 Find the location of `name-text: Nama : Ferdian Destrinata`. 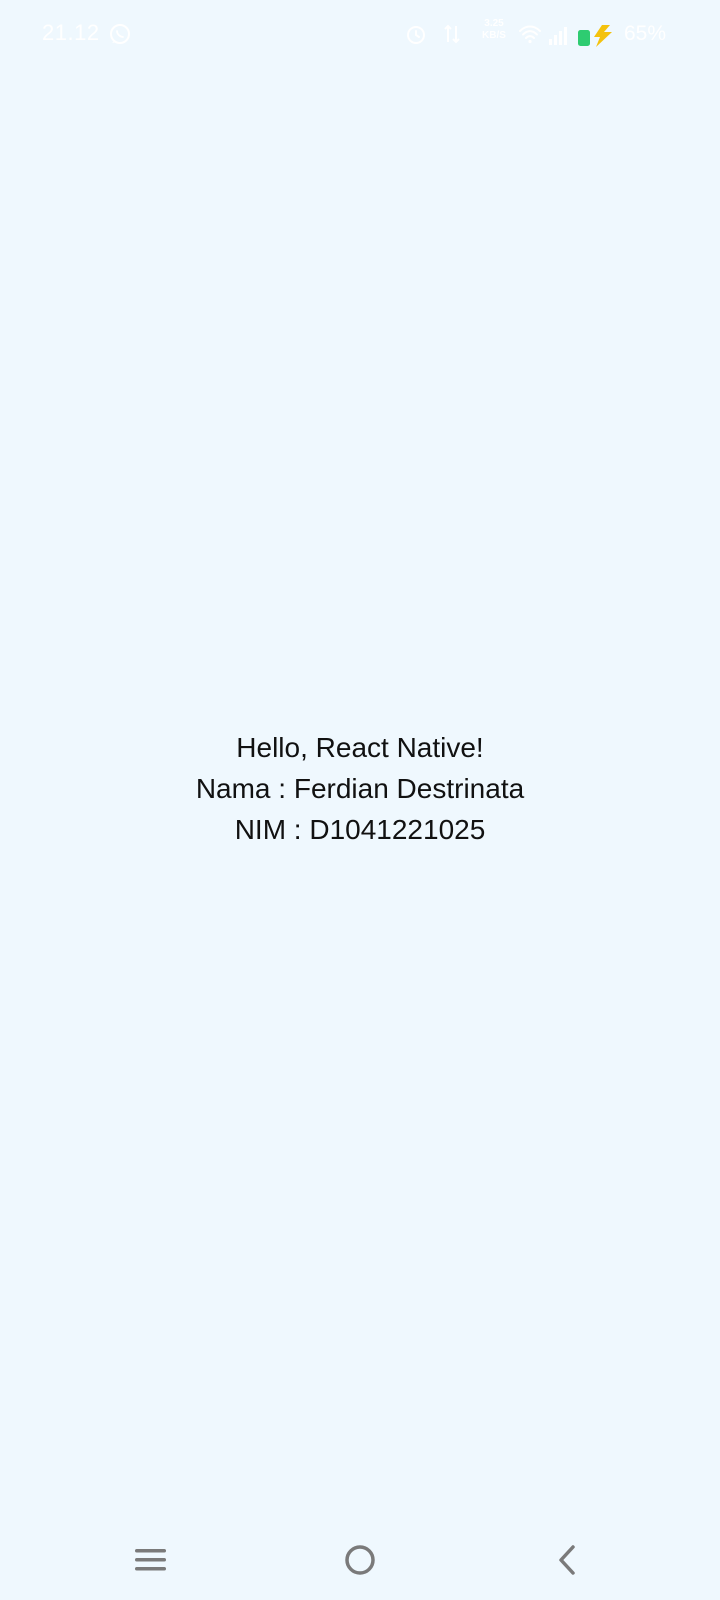

name-text: Nama : Ferdian Destrinata is located at coordinates (360, 788).